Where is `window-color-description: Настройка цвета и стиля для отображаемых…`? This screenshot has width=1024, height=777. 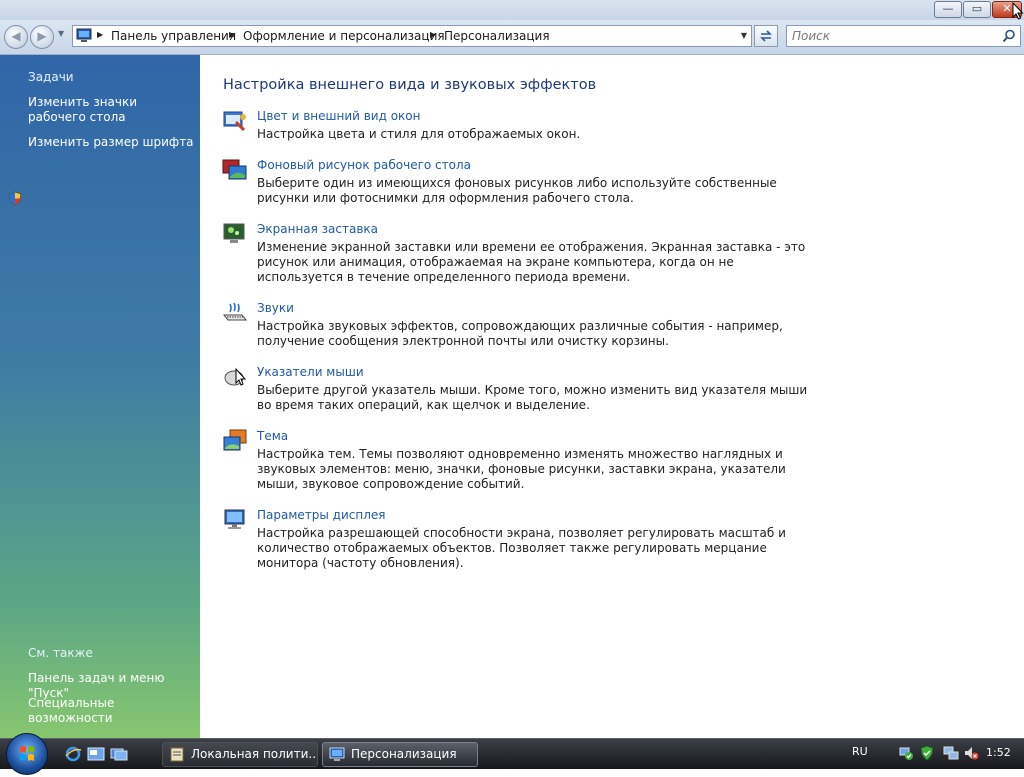
window-color-description: Настройка цвета и стиля для отображаемых… is located at coordinates (419, 134).